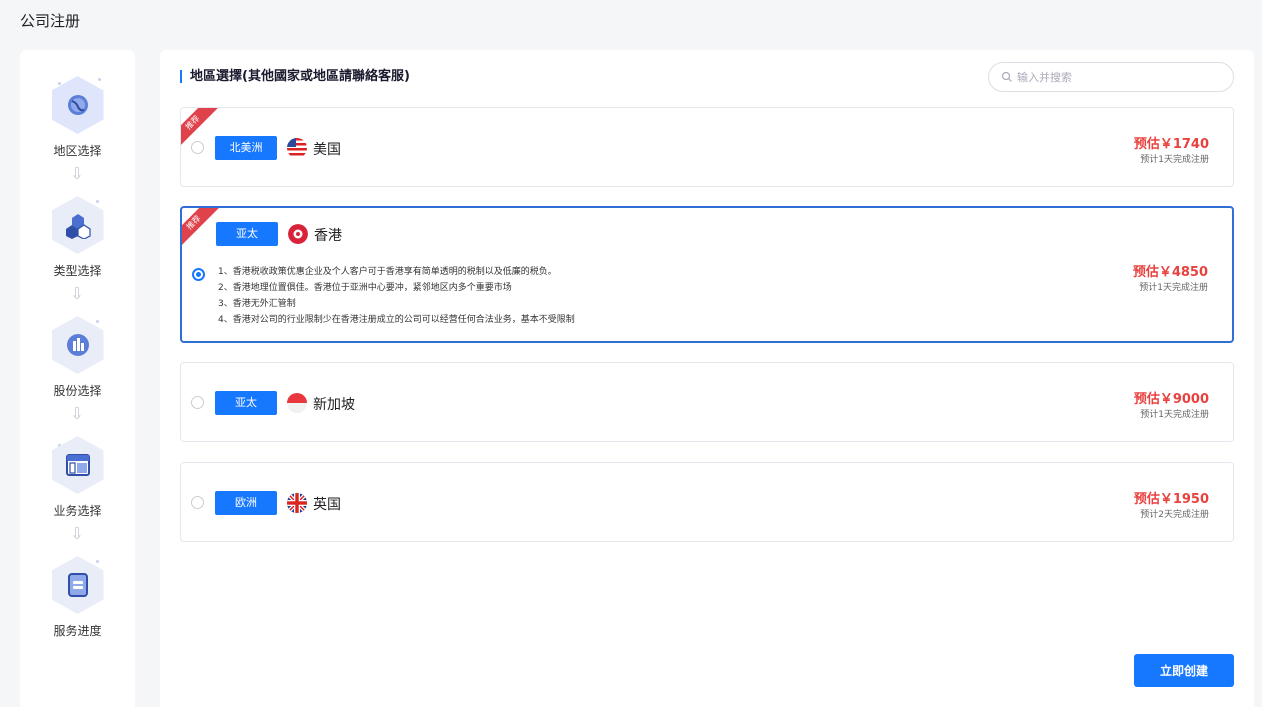 The image size is (1262, 707). Describe the element at coordinates (365, 288) in the screenshot. I see `description-line: 2、香港地理位置俱佳。香港位于亚洲中心要冲，紧邻地区内多个重要市场` at that location.